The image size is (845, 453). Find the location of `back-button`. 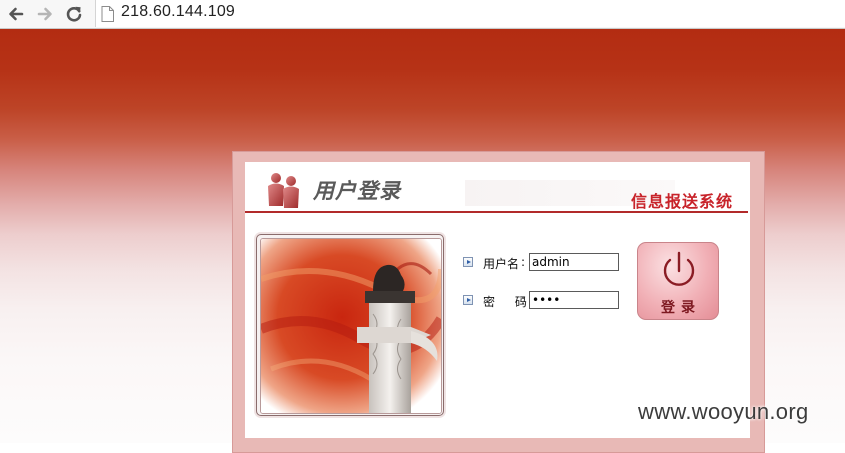

back-button is located at coordinates (16, 14).